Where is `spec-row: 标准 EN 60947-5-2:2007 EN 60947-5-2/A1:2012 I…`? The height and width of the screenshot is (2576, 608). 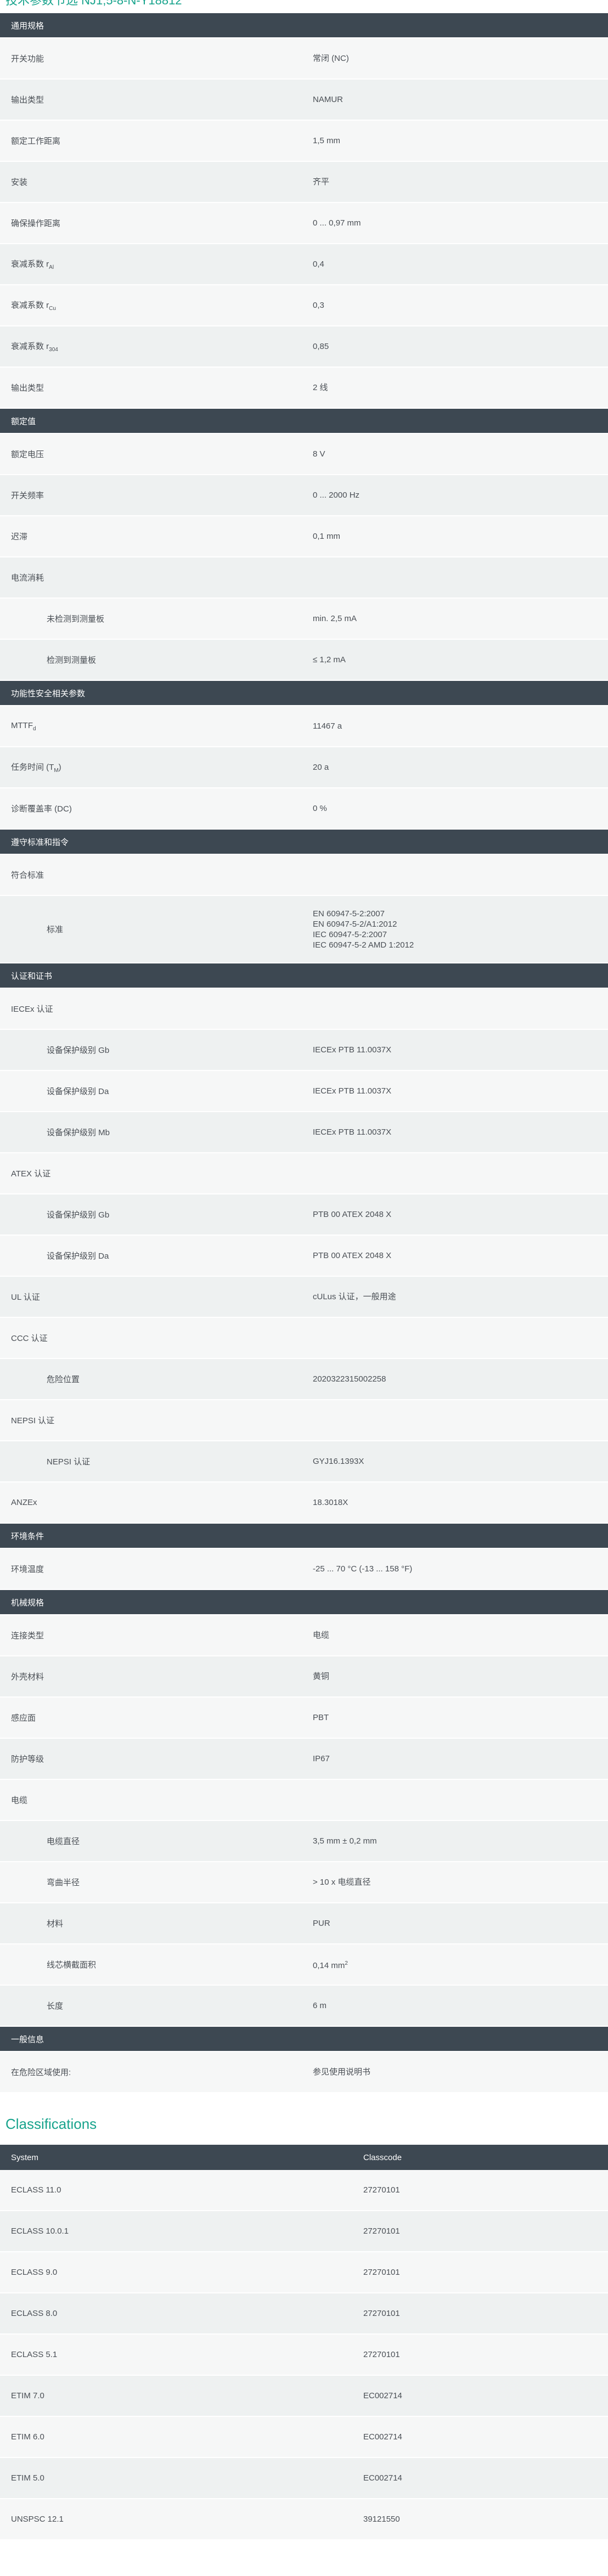
spec-row: 标准 EN 60947-5-2:2007 EN 60947-5-2/A1:2012 I… is located at coordinates (304, 929).